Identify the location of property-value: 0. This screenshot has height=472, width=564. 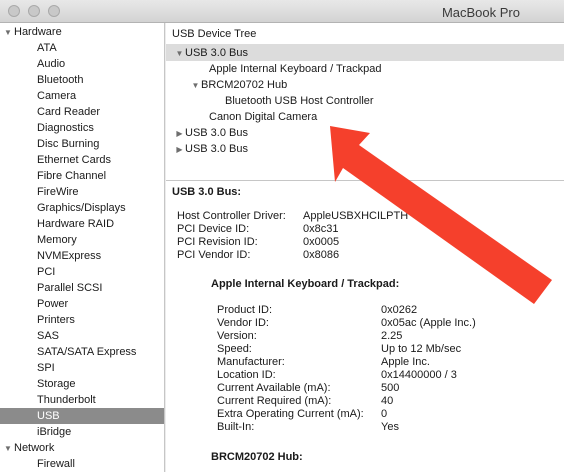
(384, 414).